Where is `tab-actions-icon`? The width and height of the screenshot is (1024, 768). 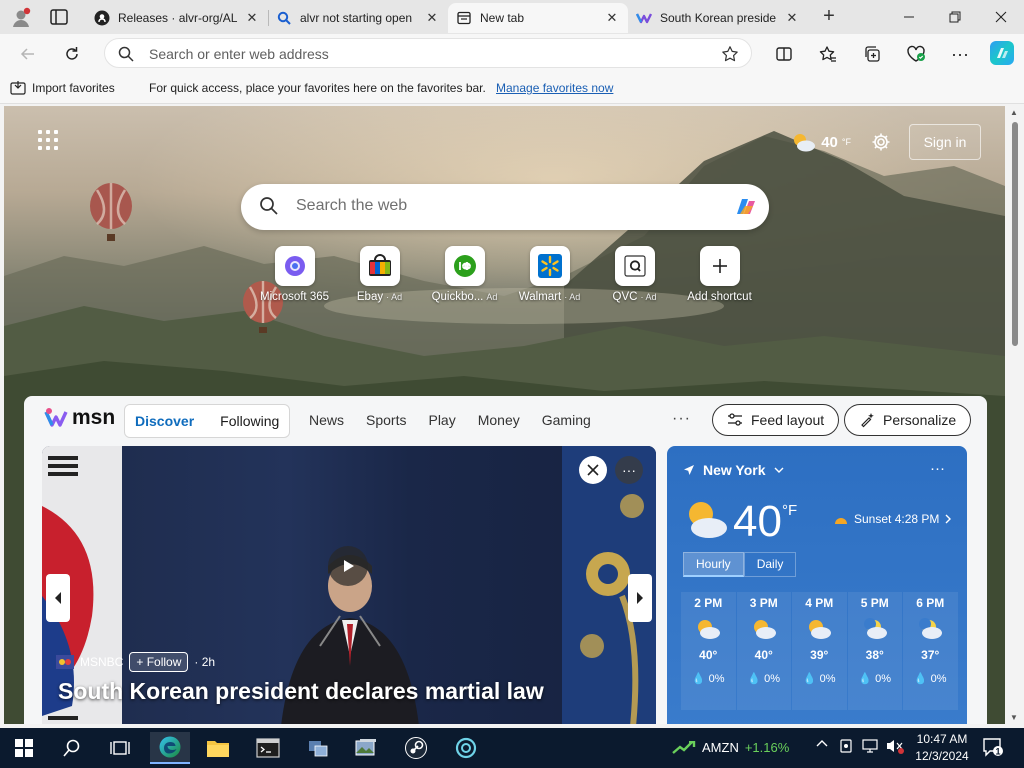 tab-actions-icon is located at coordinates (59, 17).